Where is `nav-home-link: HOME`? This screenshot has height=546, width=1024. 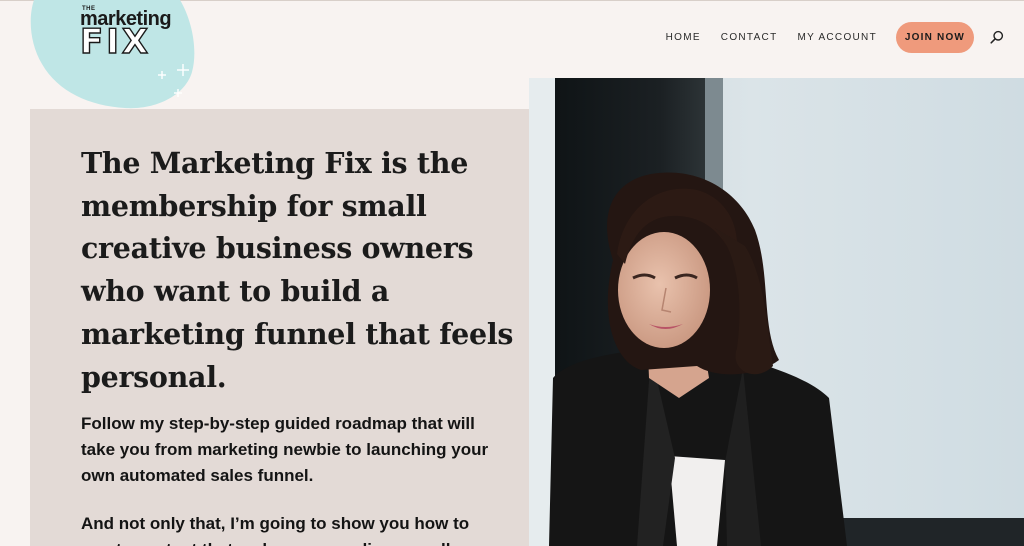 nav-home-link: HOME is located at coordinates (683, 37).